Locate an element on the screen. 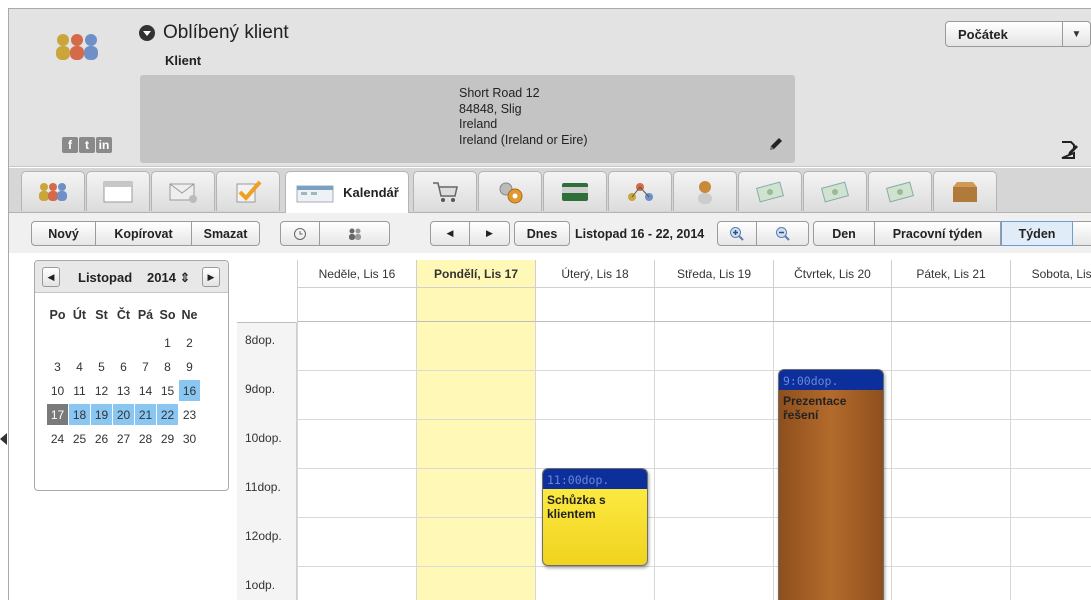 The height and width of the screenshot is (600, 1091). money-icon is located at coordinates (835, 191).